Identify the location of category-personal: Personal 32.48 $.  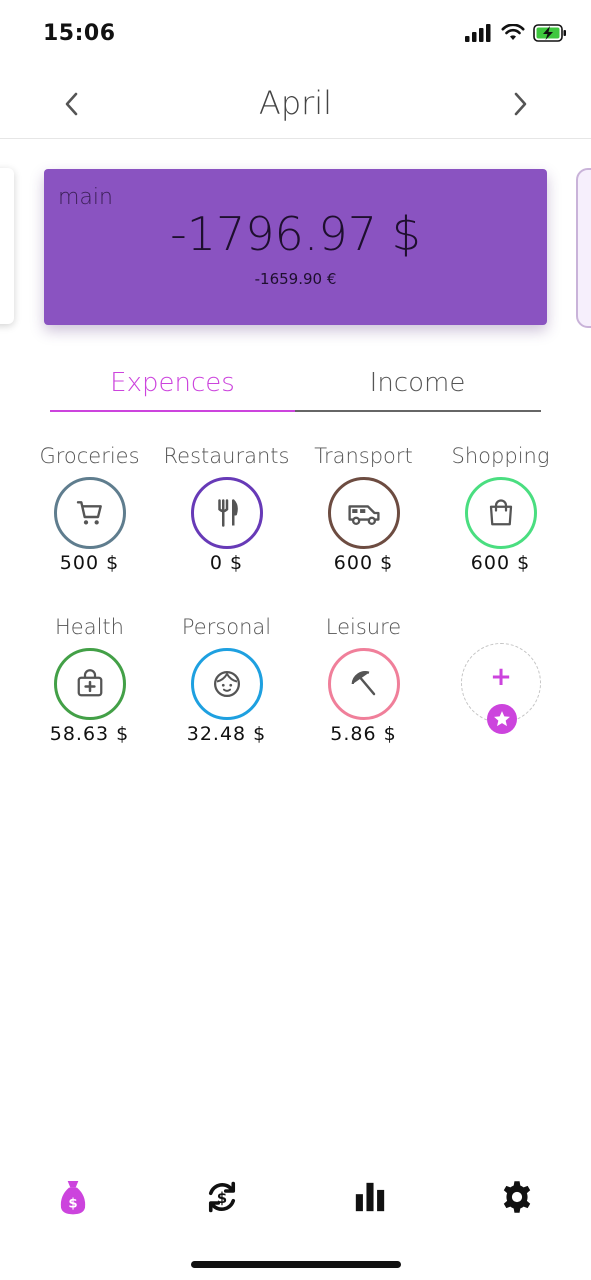
(226, 690).